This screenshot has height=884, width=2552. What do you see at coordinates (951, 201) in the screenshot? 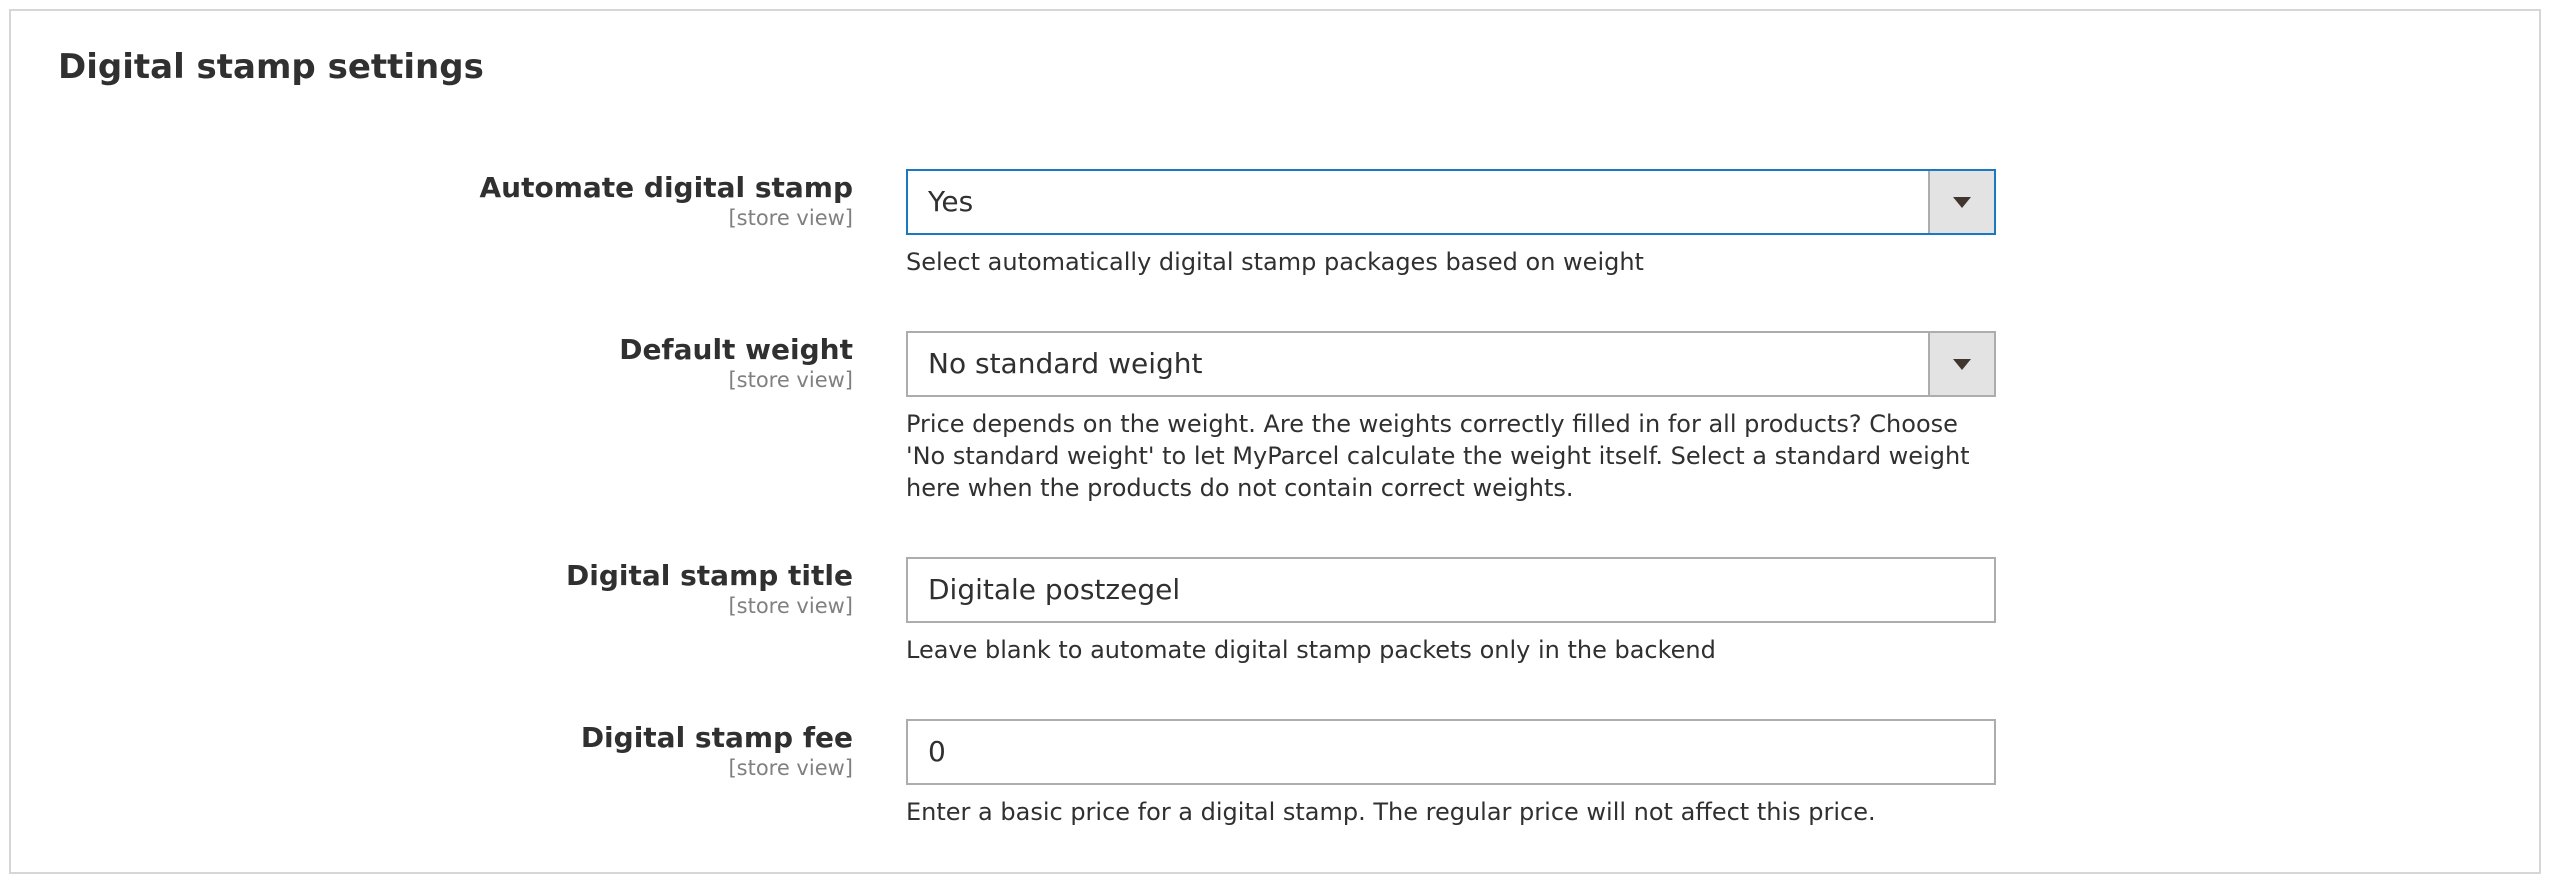
I see `select-value: Yes` at bounding box center [951, 201].